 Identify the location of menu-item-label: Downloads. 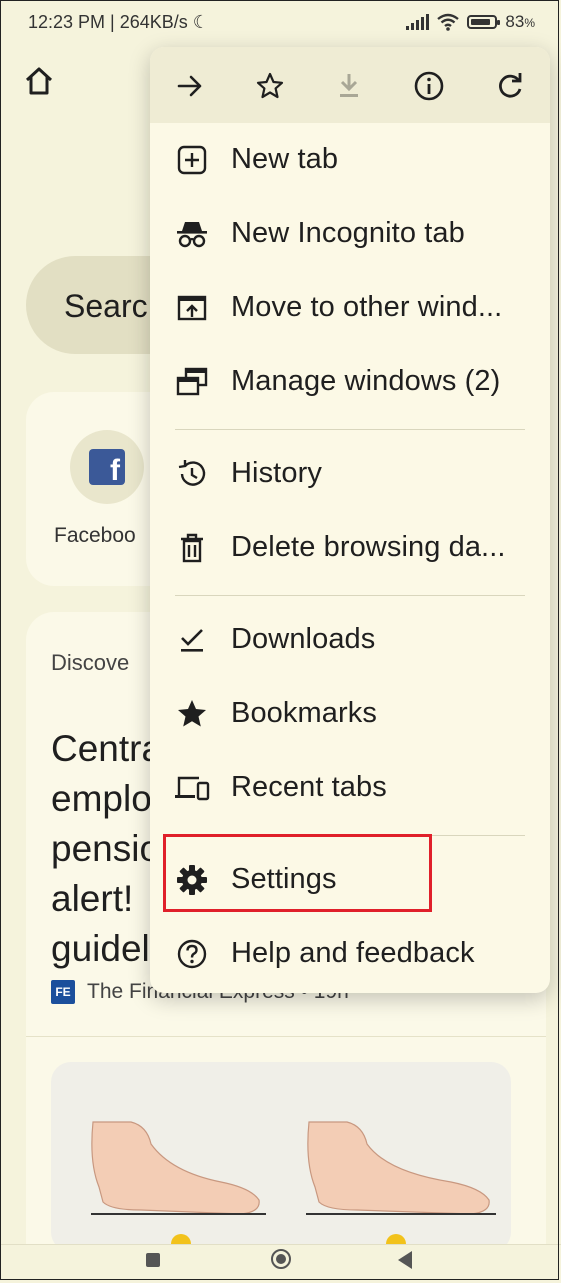
(303, 639).